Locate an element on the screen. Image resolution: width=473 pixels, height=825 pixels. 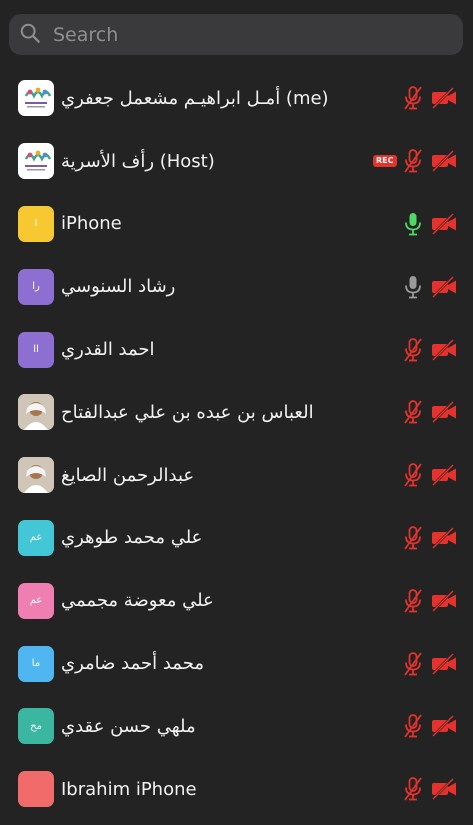
participant-name: العباس بن عبده بن علي عبدالفتاح is located at coordinates (187, 412).